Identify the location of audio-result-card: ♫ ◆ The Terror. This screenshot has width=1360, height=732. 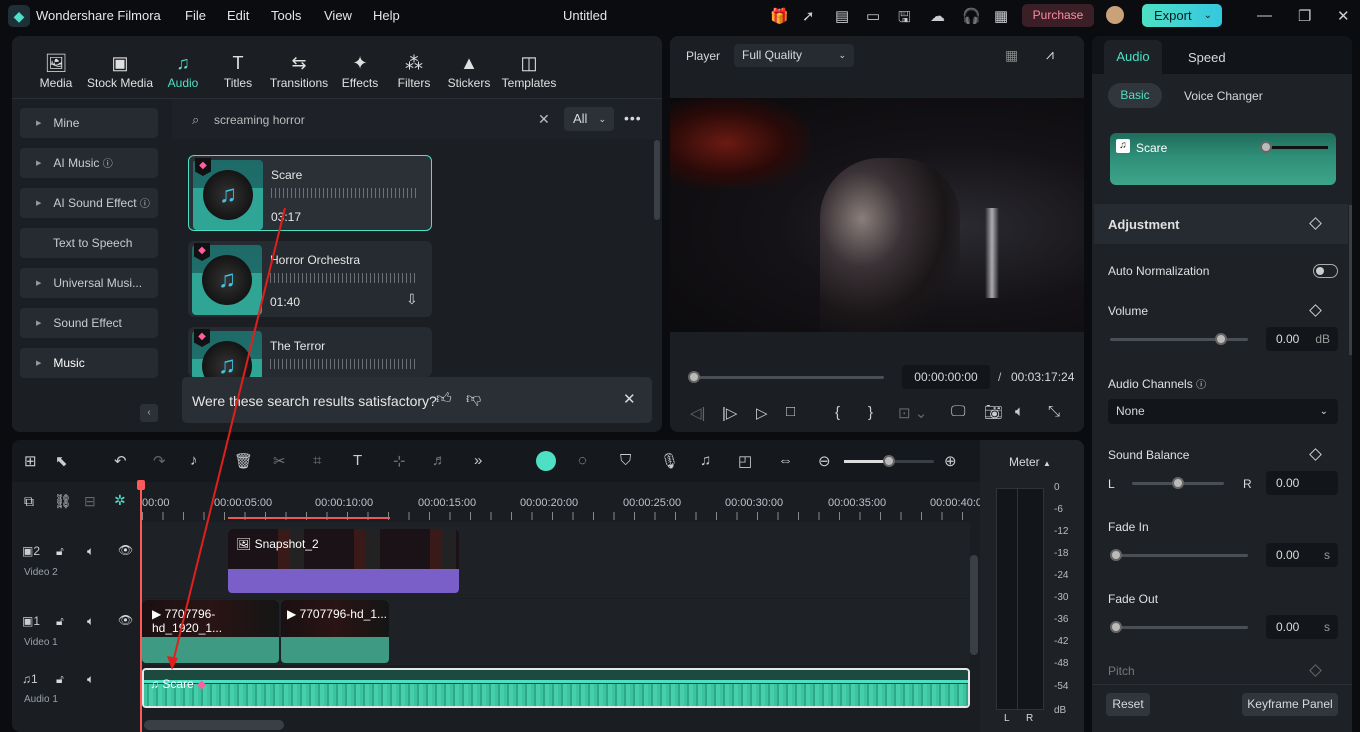
(310, 352).